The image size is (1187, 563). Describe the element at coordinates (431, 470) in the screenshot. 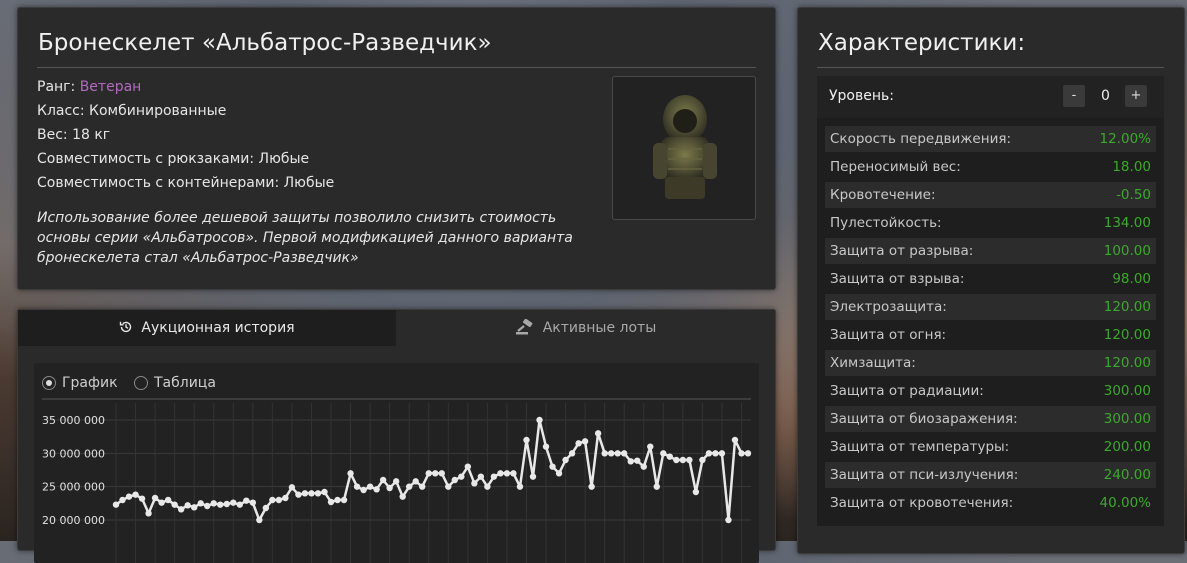

I see `price-line` at that location.